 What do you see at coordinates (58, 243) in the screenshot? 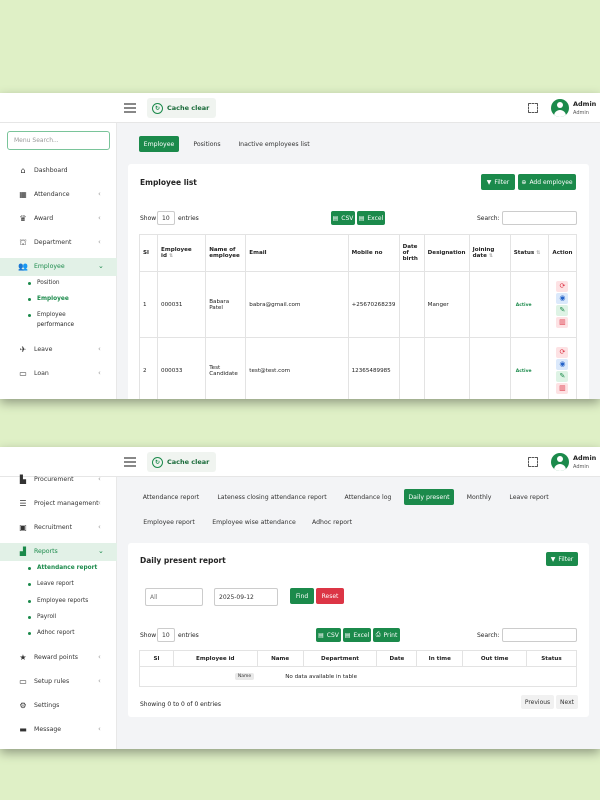
I see `sidebar-item-department: ⛫ Department ‹` at bounding box center [58, 243].